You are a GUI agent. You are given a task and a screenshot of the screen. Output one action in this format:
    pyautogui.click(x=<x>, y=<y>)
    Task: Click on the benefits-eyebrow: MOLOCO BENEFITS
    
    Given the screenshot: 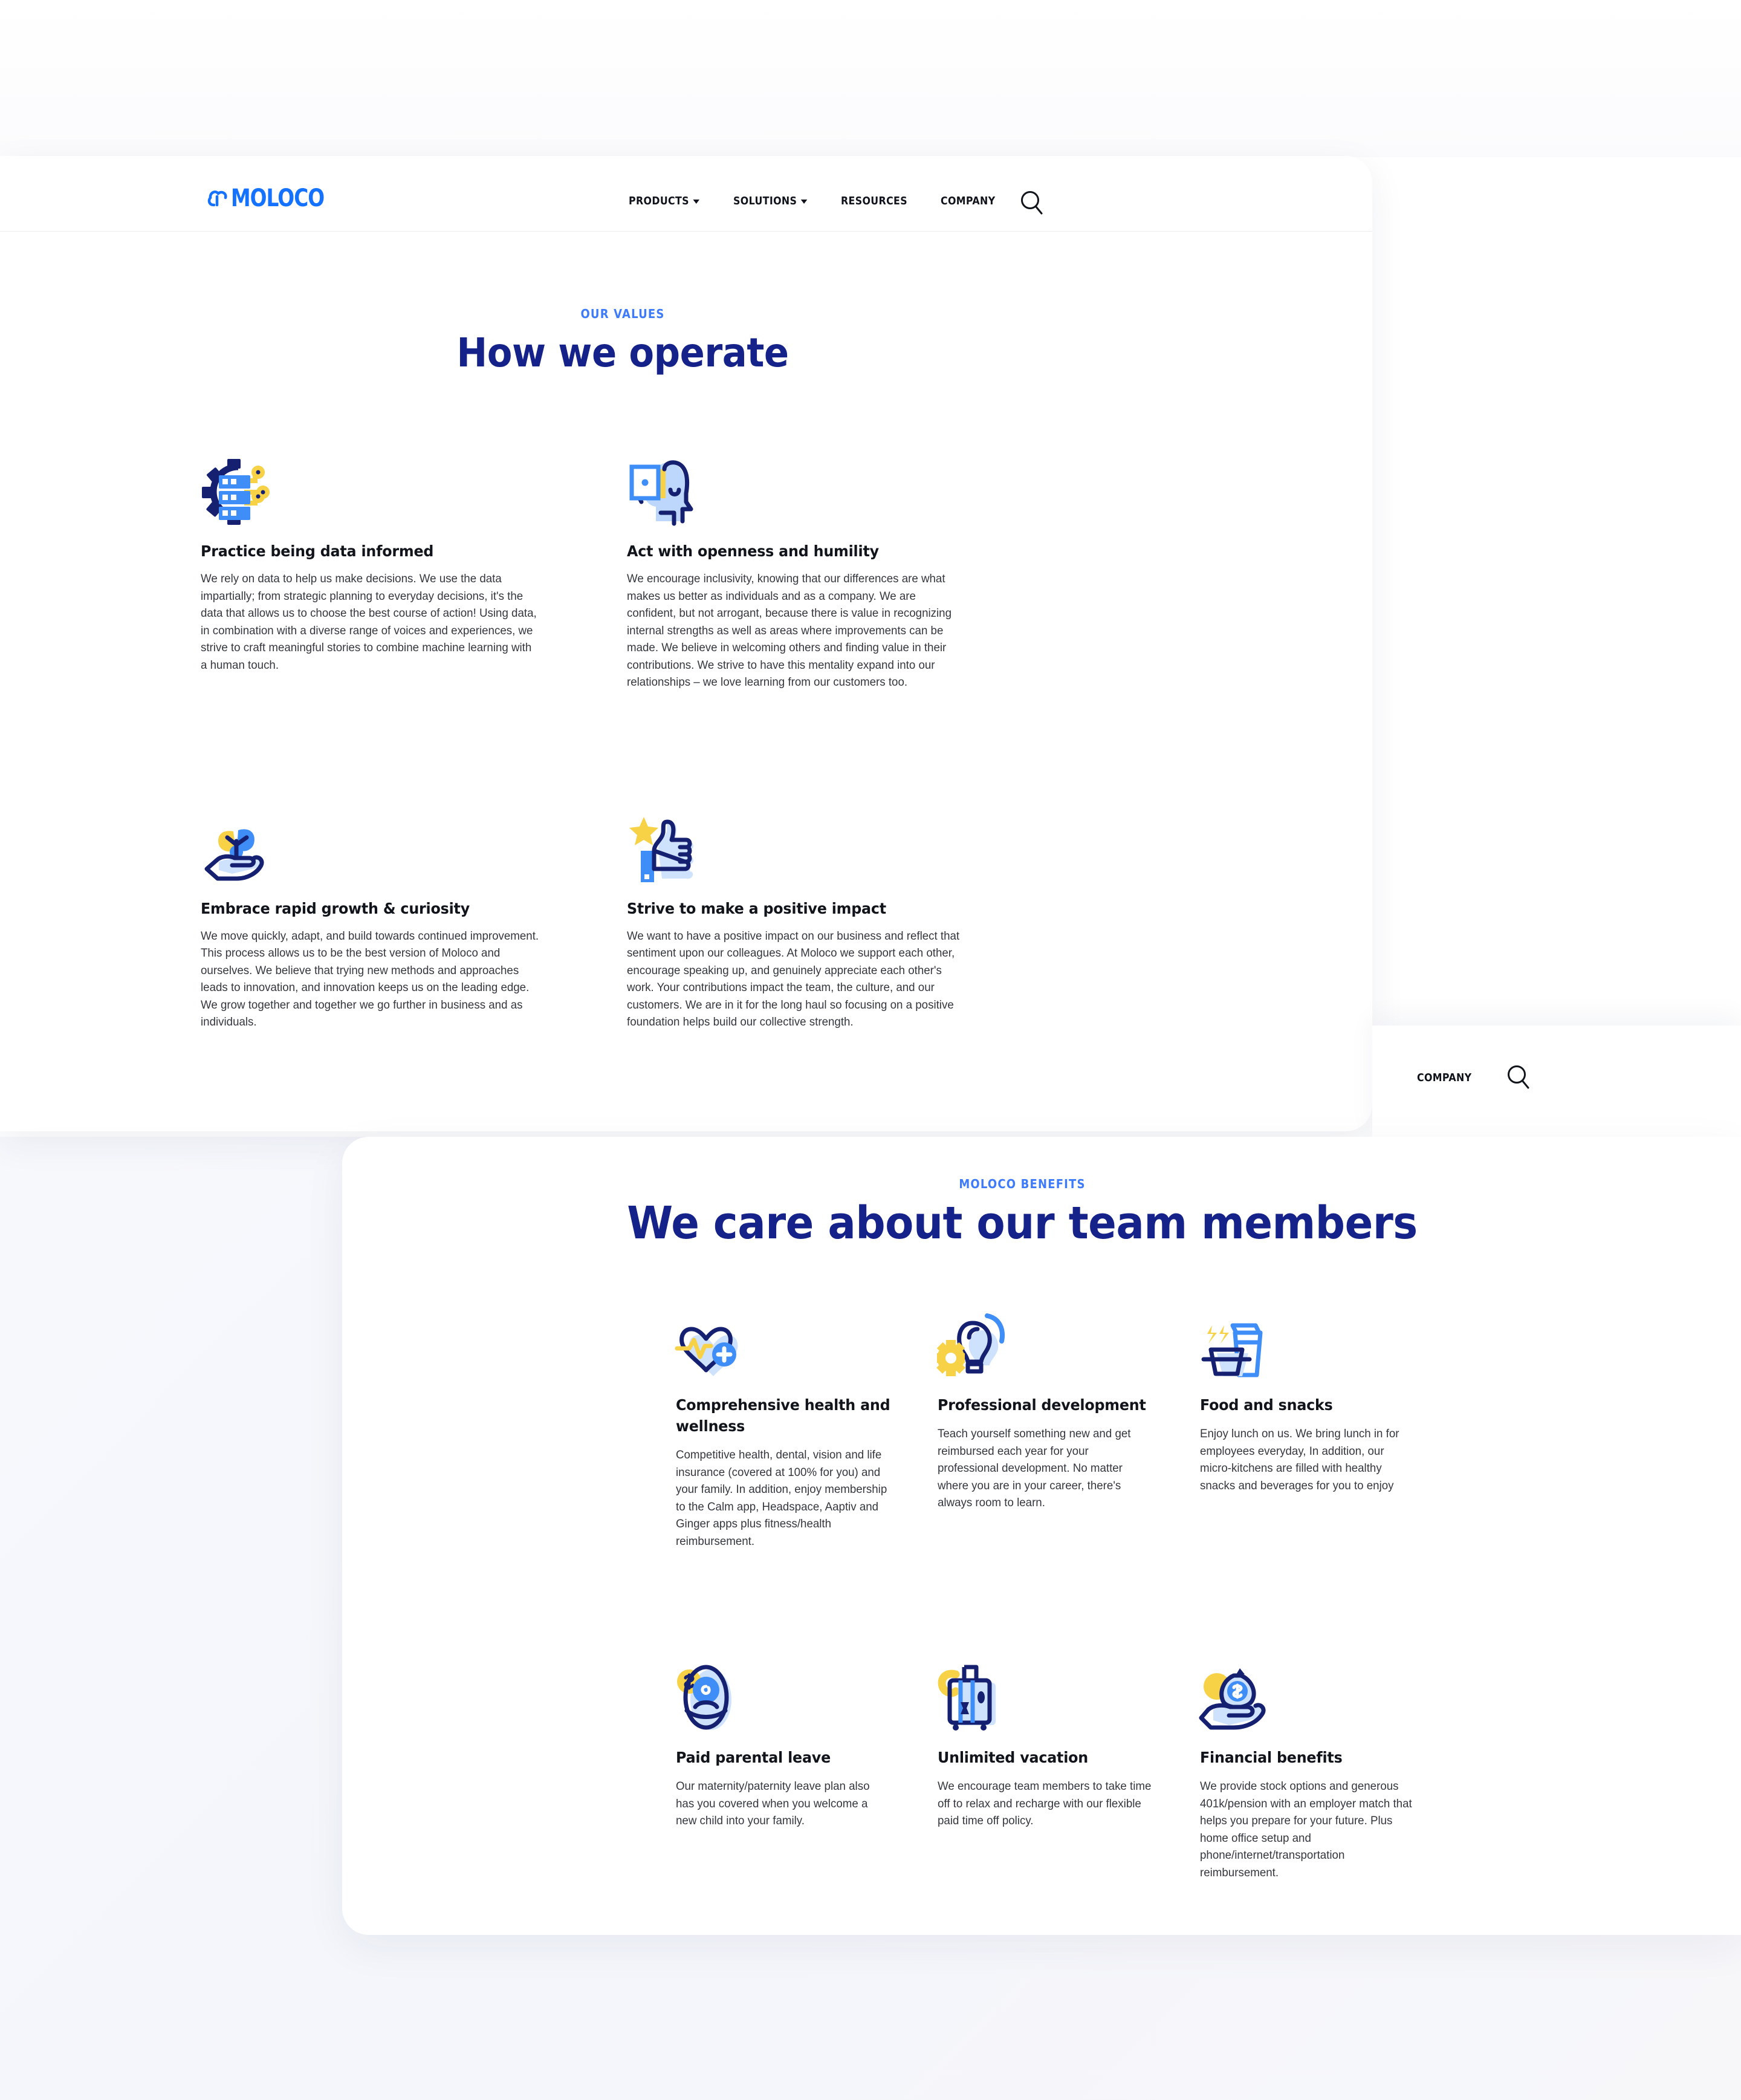 What is the action you would take?
    pyautogui.click(x=1022, y=1184)
    